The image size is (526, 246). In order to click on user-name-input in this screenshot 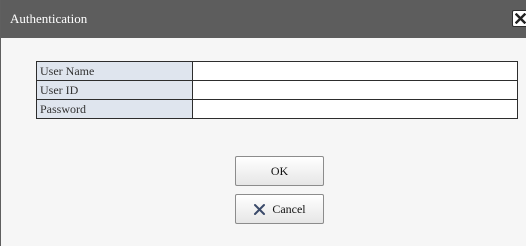, I will do `click(355, 71)`.